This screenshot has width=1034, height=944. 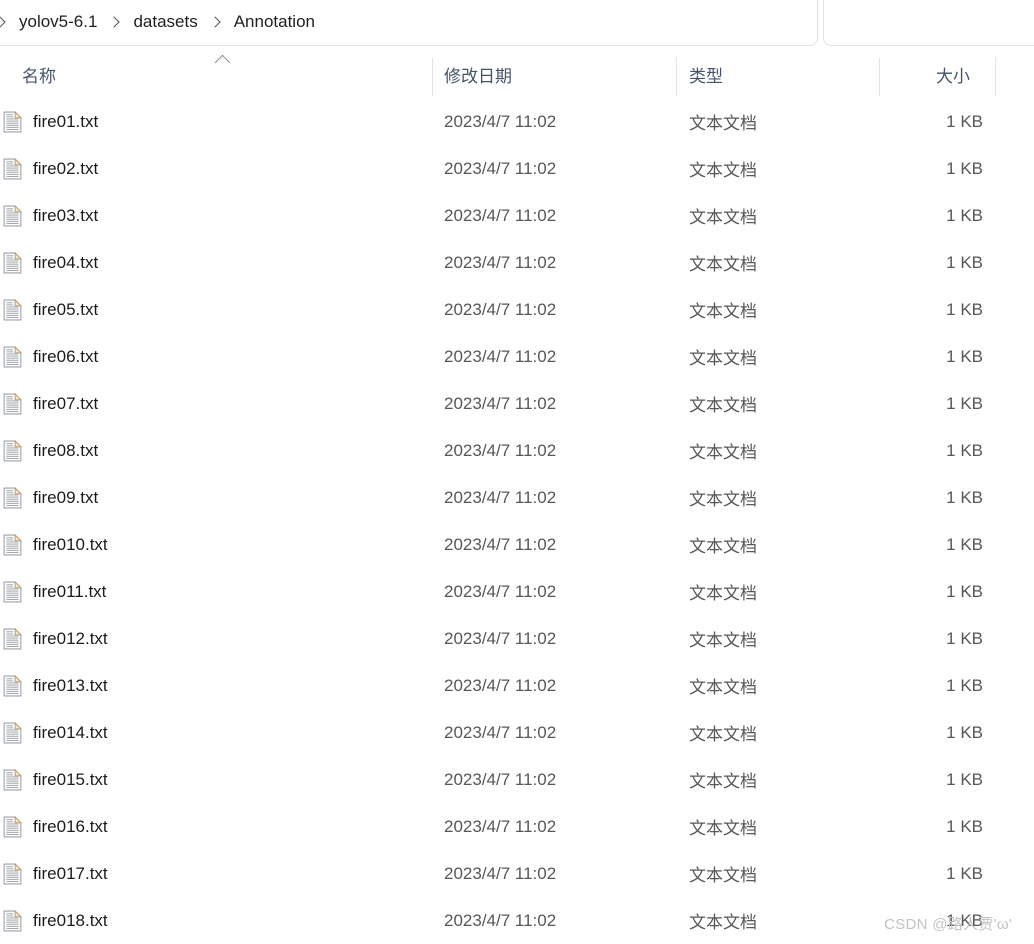 What do you see at coordinates (66, 215) in the screenshot?
I see `file-name: fire03.txt` at bounding box center [66, 215].